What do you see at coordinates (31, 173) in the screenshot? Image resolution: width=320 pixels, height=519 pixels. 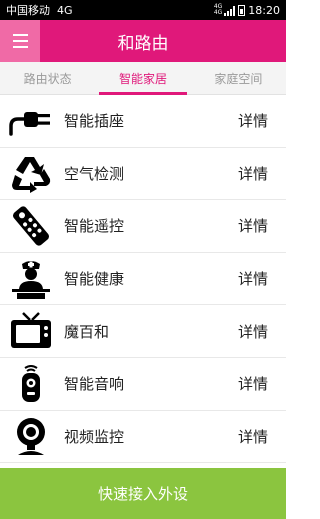 I see `recycle-icon` at bounding box center [31, 173].